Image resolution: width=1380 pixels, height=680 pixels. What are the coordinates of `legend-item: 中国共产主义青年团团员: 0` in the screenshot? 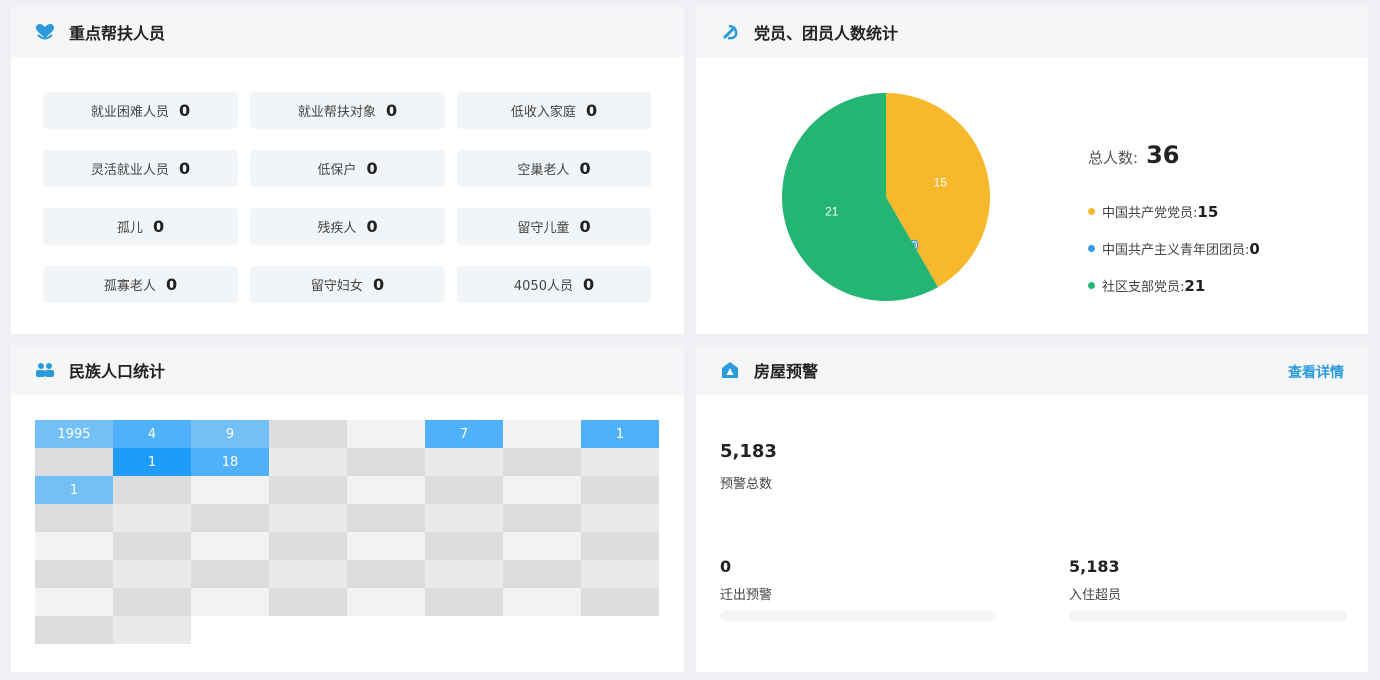 It's located at (1174, 248).